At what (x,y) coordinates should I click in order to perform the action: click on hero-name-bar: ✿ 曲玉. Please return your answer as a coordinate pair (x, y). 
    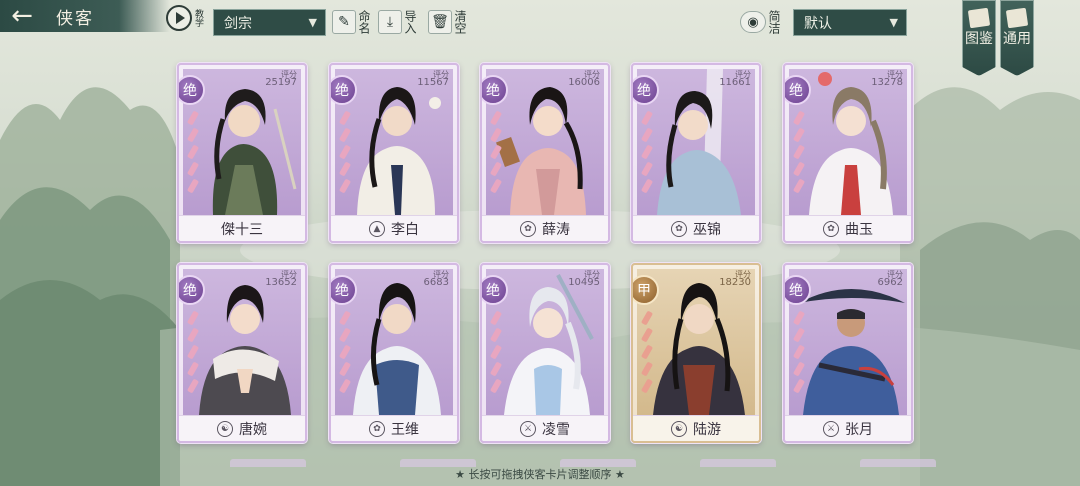
    Looking at the image, I should click on (848, 228).